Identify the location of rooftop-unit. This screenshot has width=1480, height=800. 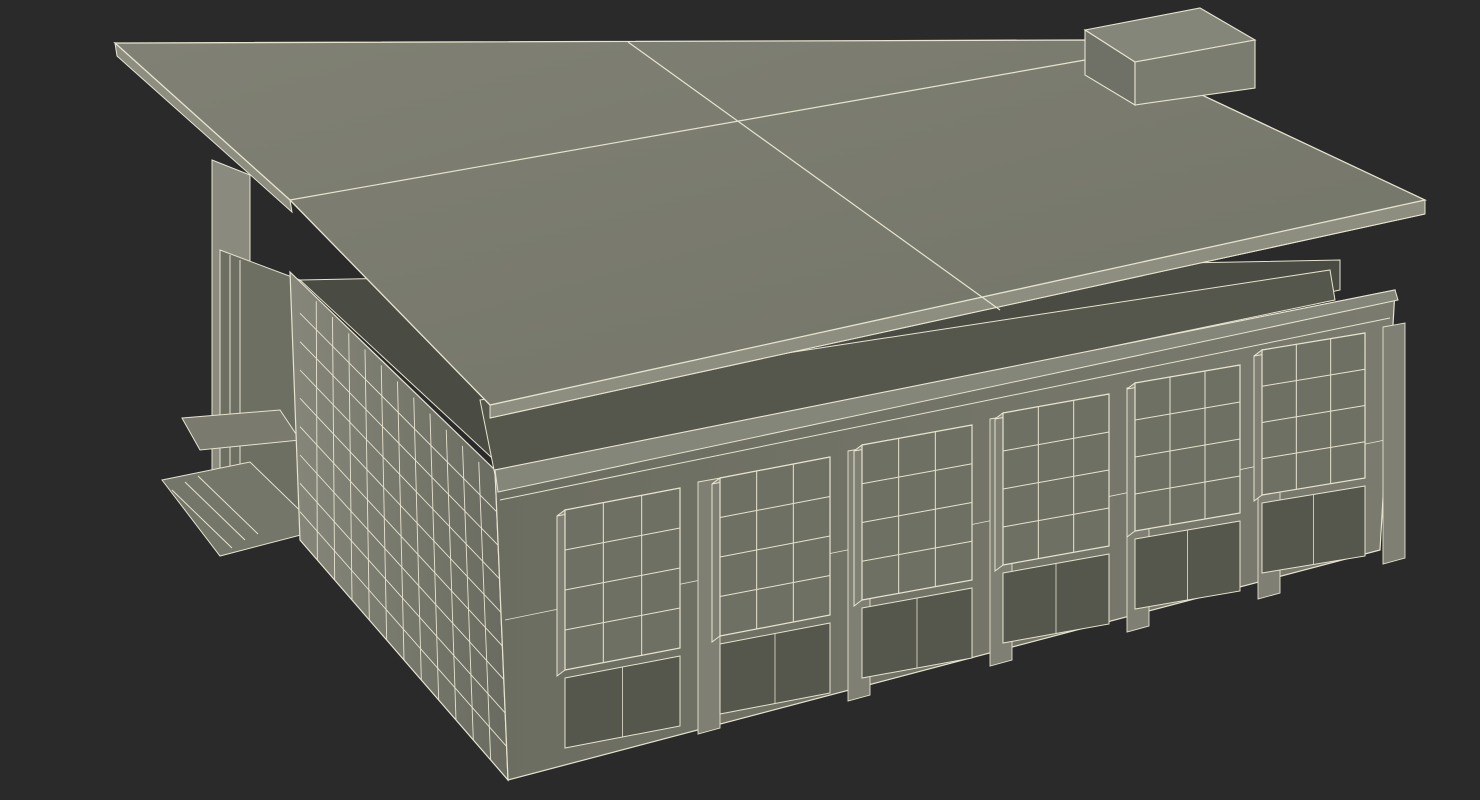
(1170, 56).